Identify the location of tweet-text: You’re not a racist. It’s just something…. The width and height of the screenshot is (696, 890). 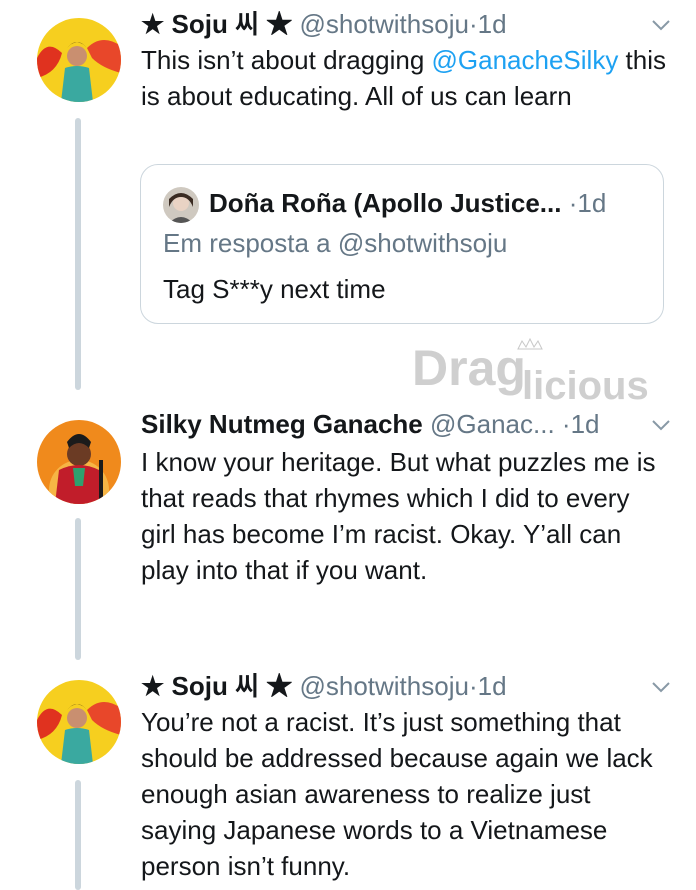
(397, 794).